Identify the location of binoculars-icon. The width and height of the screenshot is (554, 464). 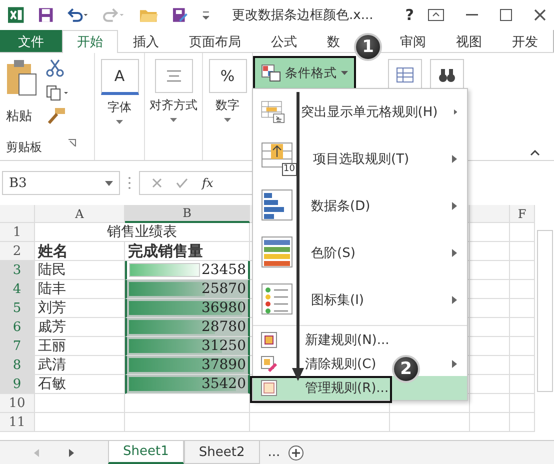
(447, 75).